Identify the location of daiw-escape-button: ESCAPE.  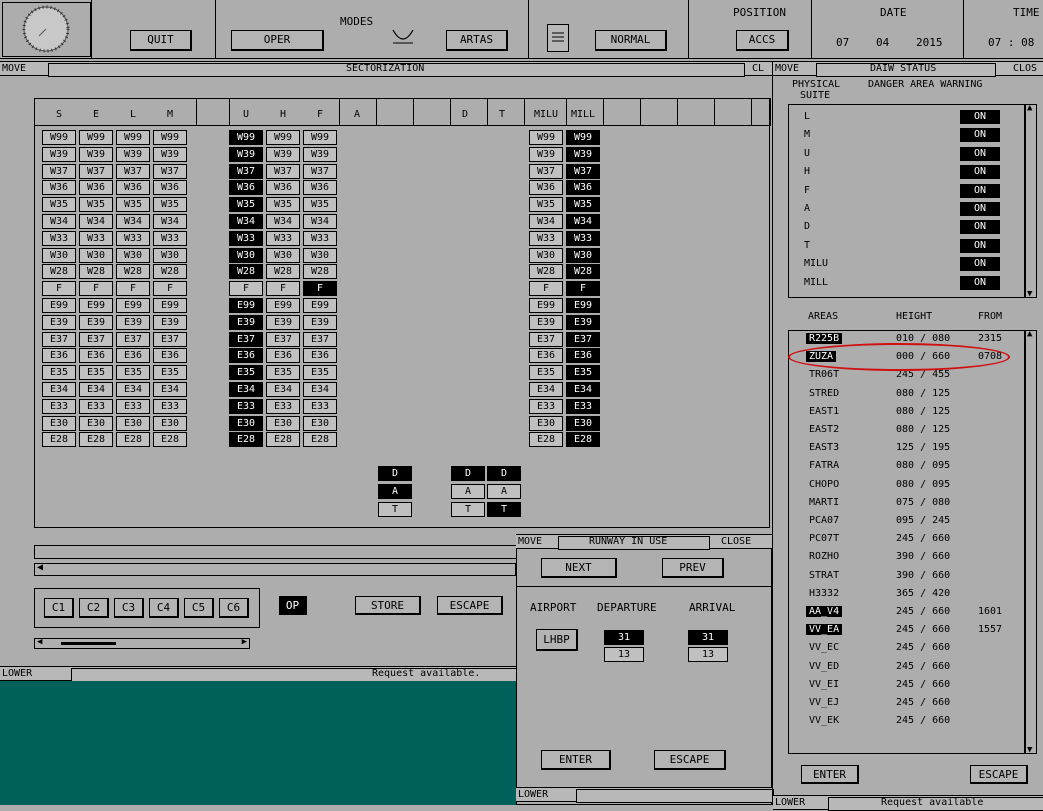
(999, 774).